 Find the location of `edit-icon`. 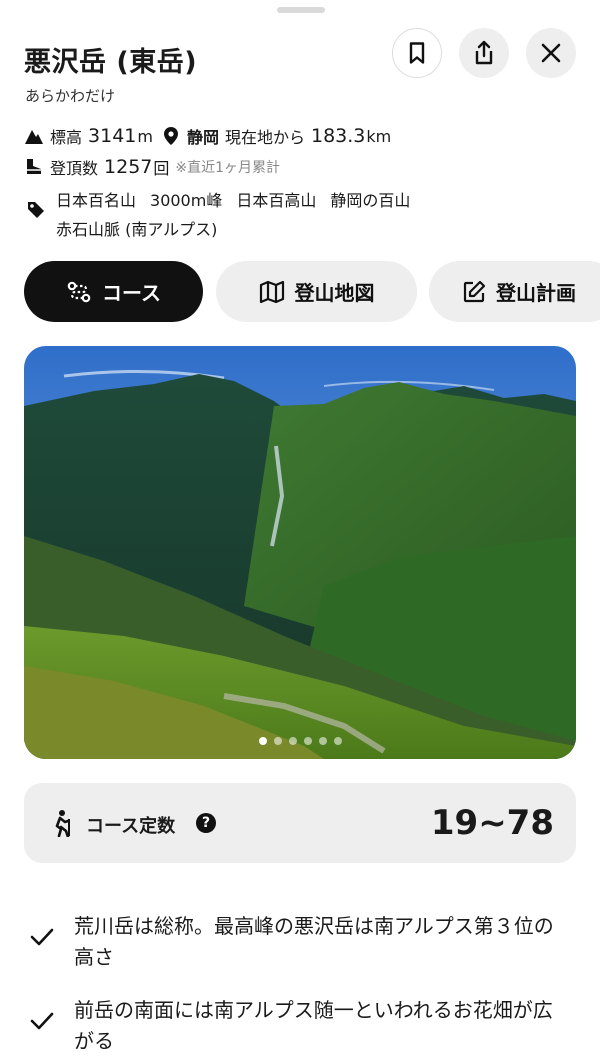

edit-icon is located at coordinates (474, 292).